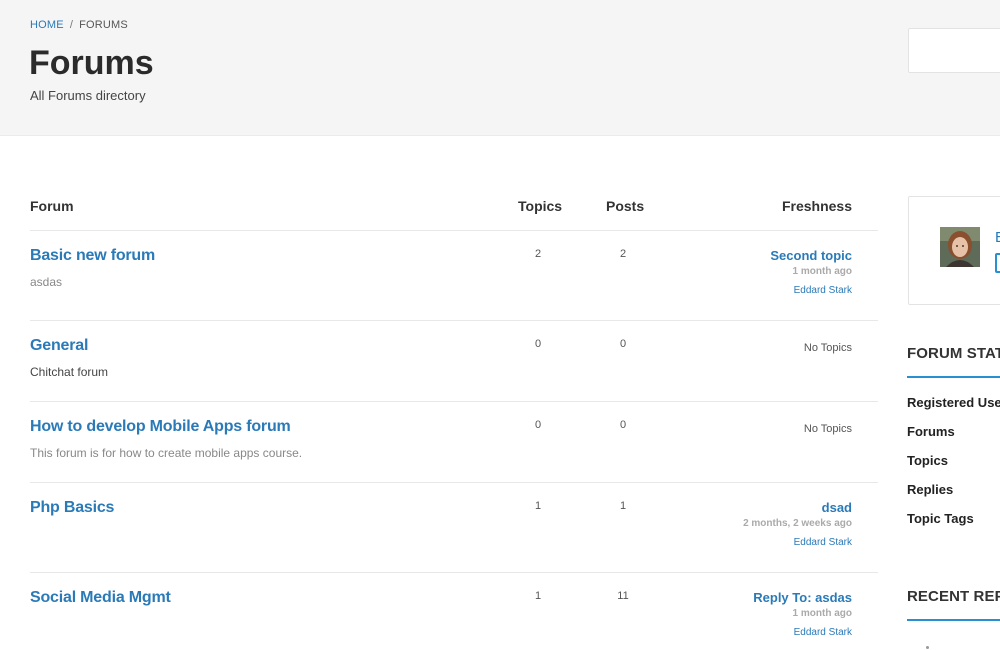  What do you see at coordinates (927, 647) in the screenshot?
I see `list-bullet` at bounding box center [927, 647].